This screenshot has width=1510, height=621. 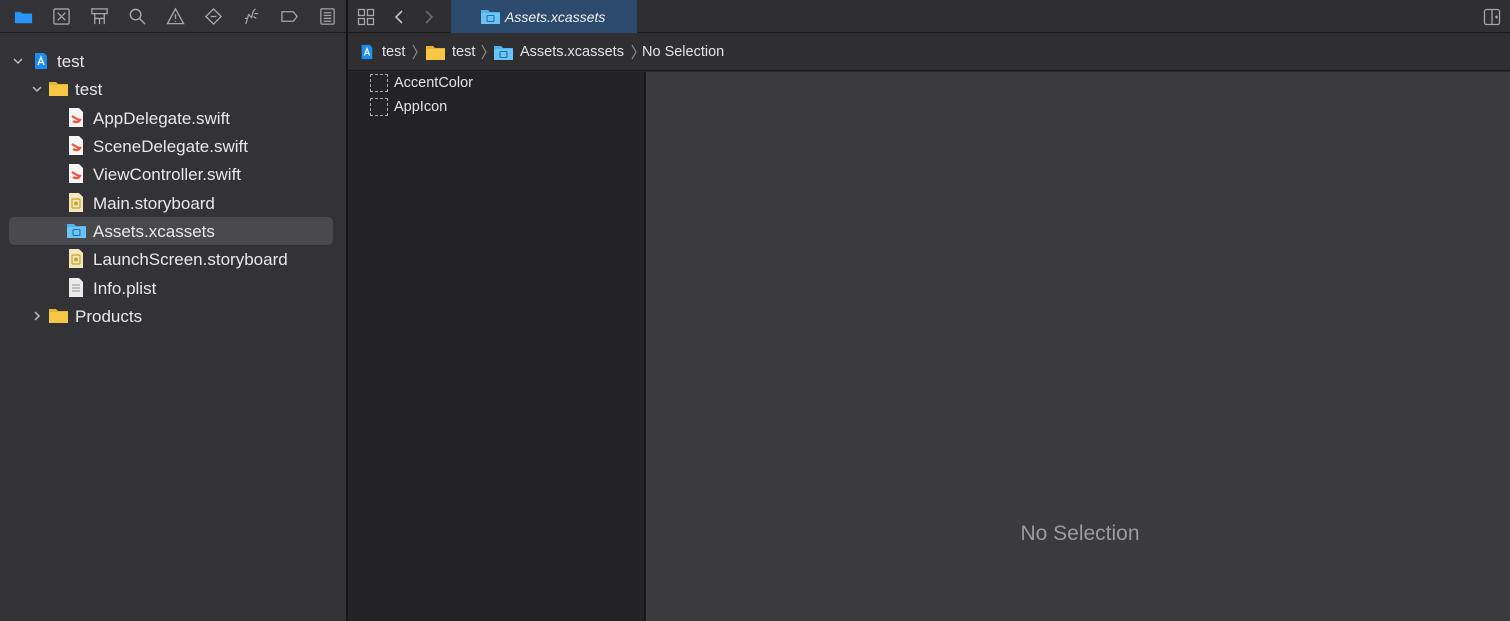 I want to click on tree-row-selected: Assets.xcassets, so click(x=171, y=231).